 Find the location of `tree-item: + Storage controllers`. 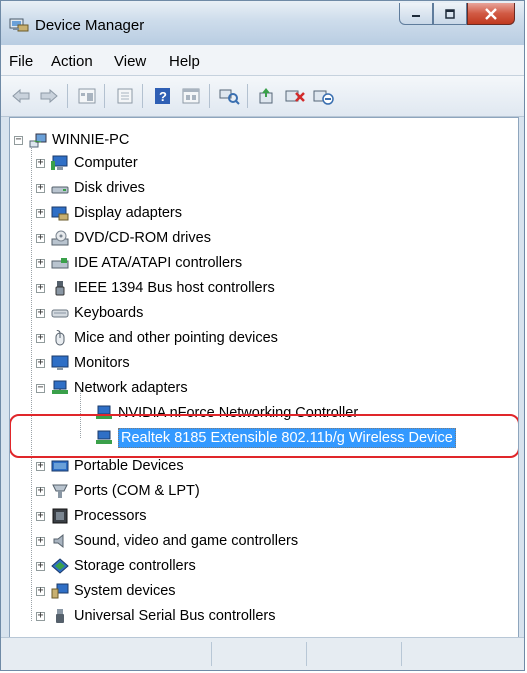

tree-item: + Storage controllers is located at coordinates (116, 566).